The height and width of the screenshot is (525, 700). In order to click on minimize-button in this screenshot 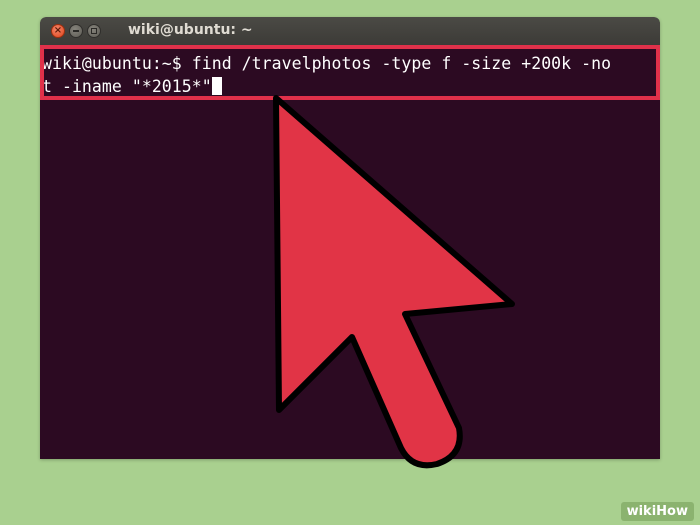, I will do `click(76, 31)`.